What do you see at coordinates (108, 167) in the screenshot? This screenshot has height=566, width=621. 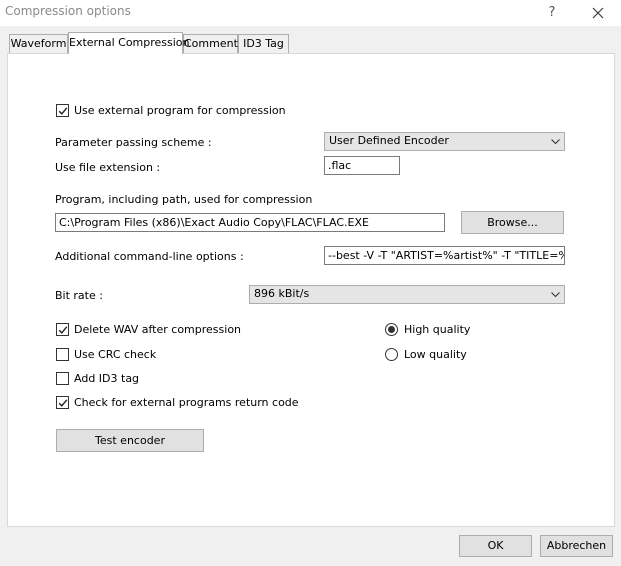 I see `file-ext-label: Use file extension :` at bounding box center [108, 167].